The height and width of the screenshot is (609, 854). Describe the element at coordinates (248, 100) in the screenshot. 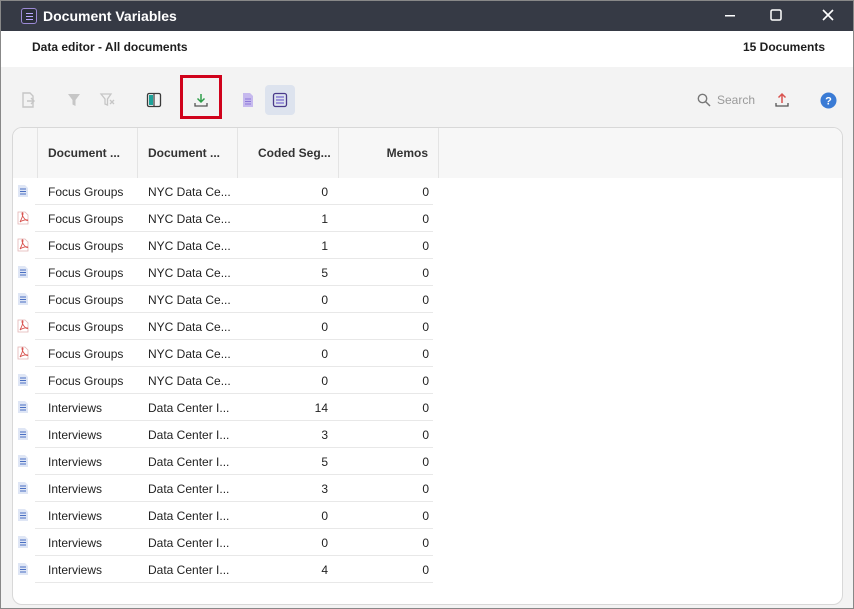

I see `document-view-button` at that location.